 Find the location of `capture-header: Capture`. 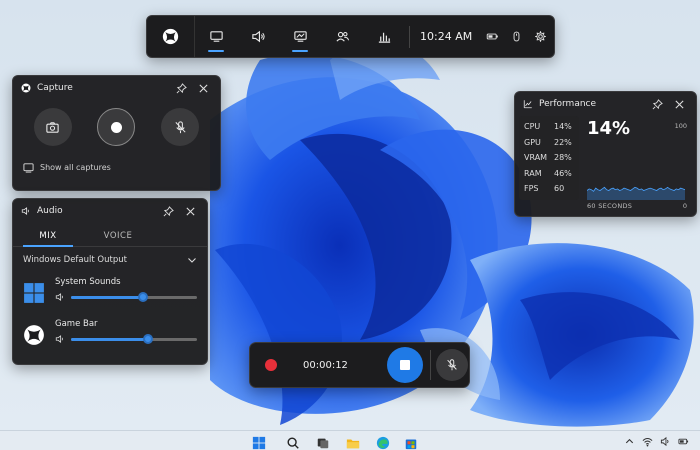

capture-header: Capture is located at coordinates (116, 88).